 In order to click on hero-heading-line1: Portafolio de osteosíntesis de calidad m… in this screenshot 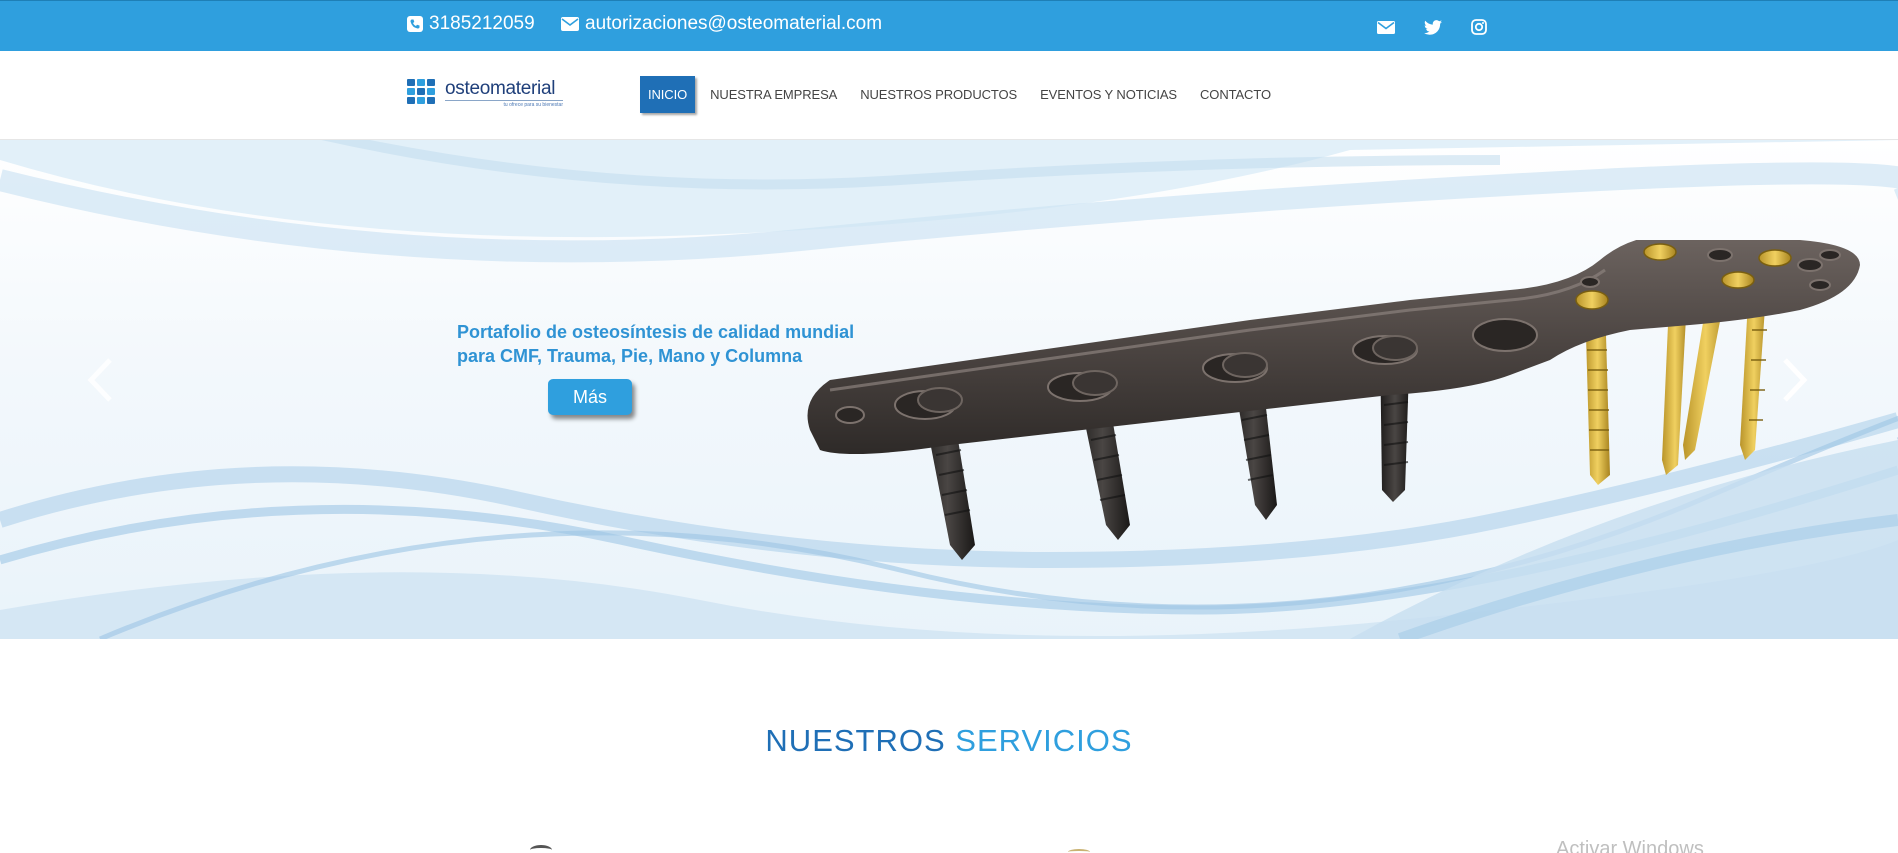, I will do `click(656, 332)`.